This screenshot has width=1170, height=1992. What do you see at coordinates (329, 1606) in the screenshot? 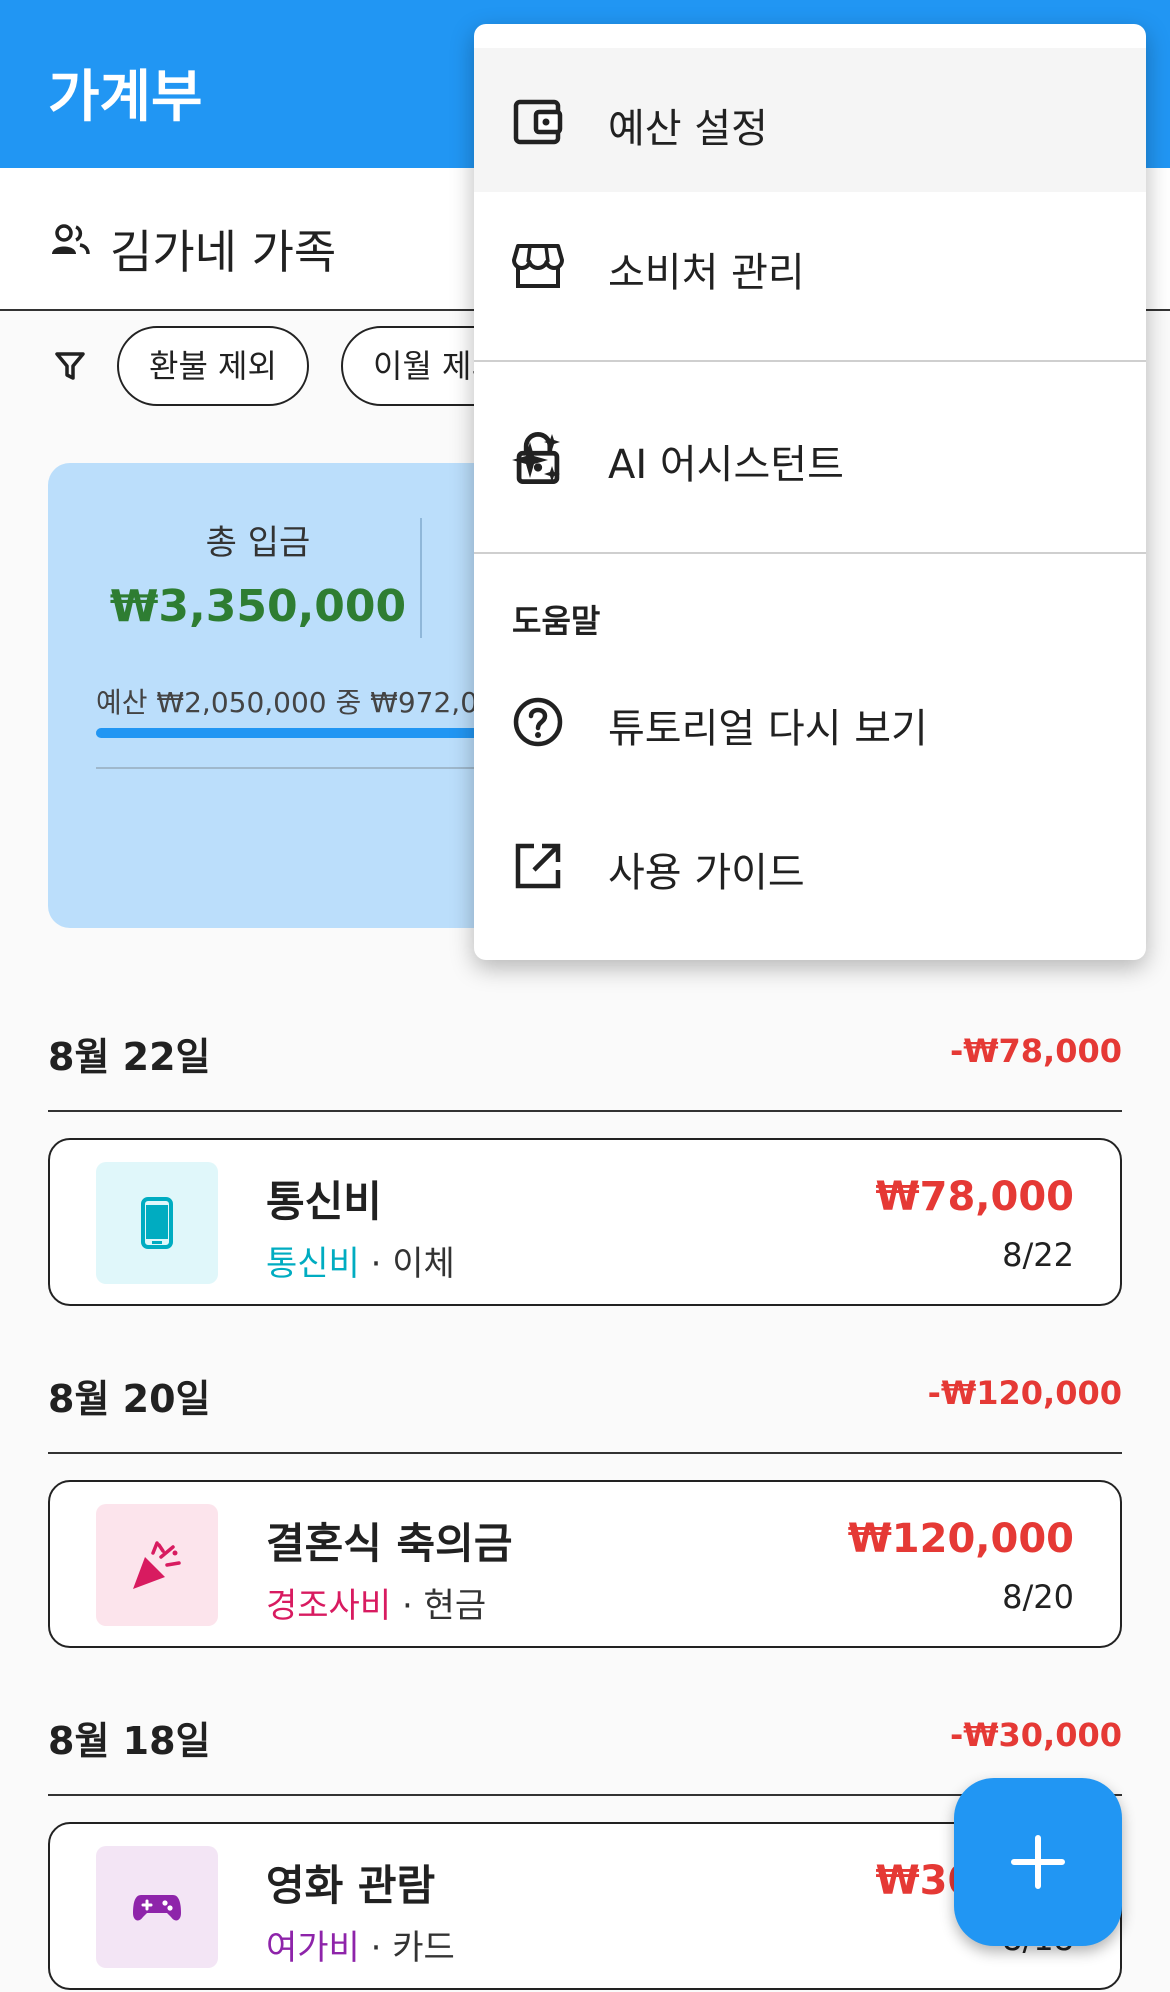
I see `transaction-category: 경조사비` at bounding box center [329, 1606].